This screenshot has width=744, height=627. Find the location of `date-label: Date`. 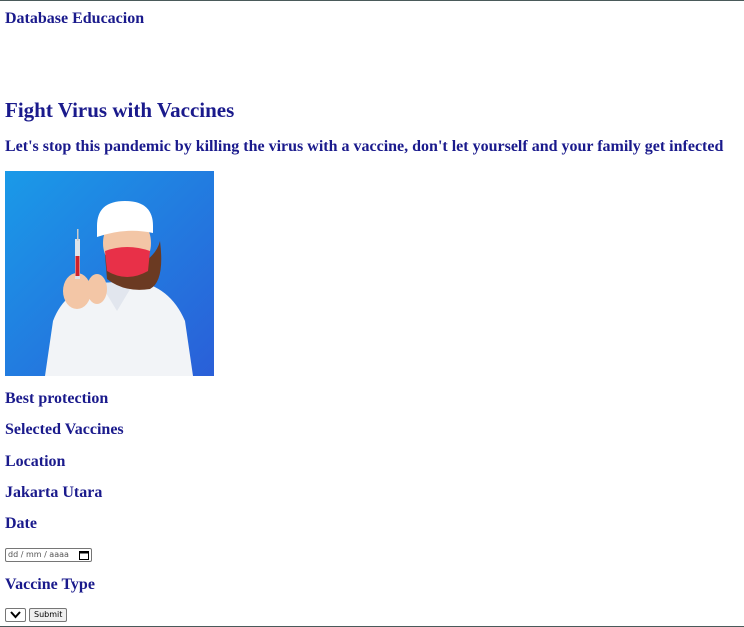

date-label: Date is located at coordinates (21, 523).